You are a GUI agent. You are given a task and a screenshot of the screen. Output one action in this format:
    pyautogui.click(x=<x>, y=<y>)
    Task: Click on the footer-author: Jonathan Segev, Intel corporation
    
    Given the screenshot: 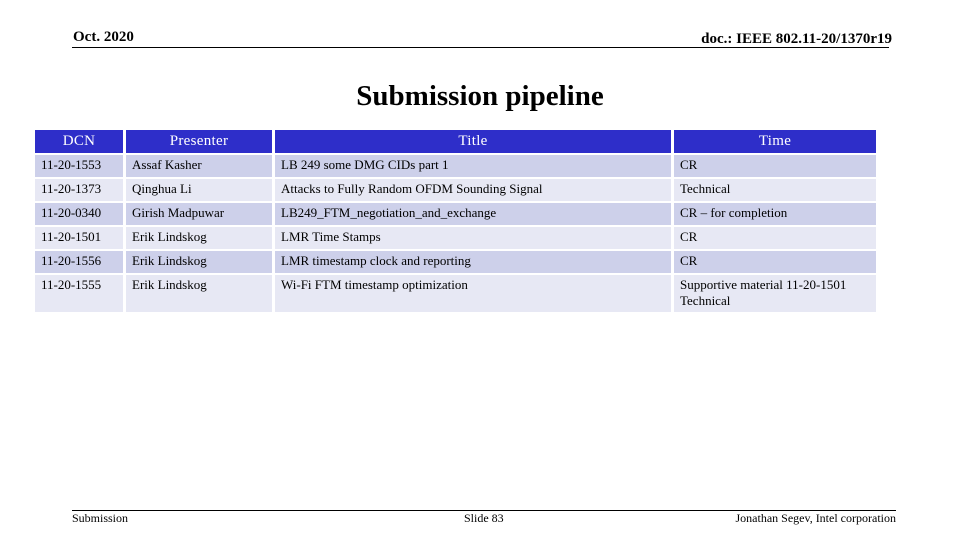 What is the action you would take?
    pyautogui.click(x=815, y=518)
    